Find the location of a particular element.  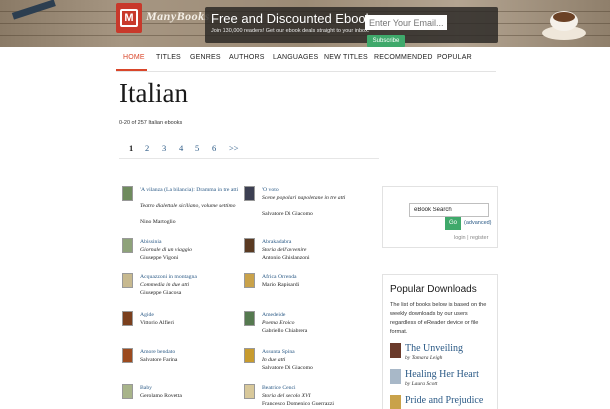

search-input is located at coordinates (449, 210).